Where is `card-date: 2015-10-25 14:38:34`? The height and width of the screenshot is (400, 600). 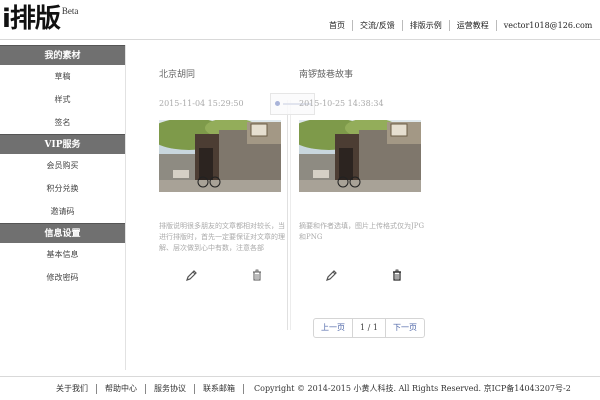
card-date: 2015-10-25 14:38:34 is located at coordinates (341, 103).